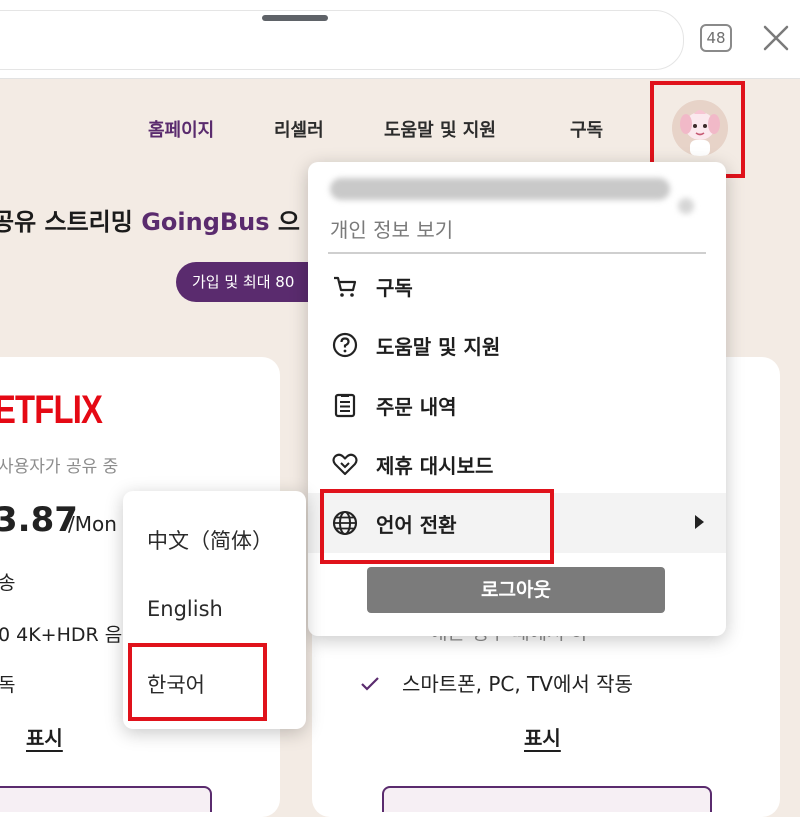  Describe the element at coordinates (185, 609) in the screenshot. I see `language-option-english: English` at that location.